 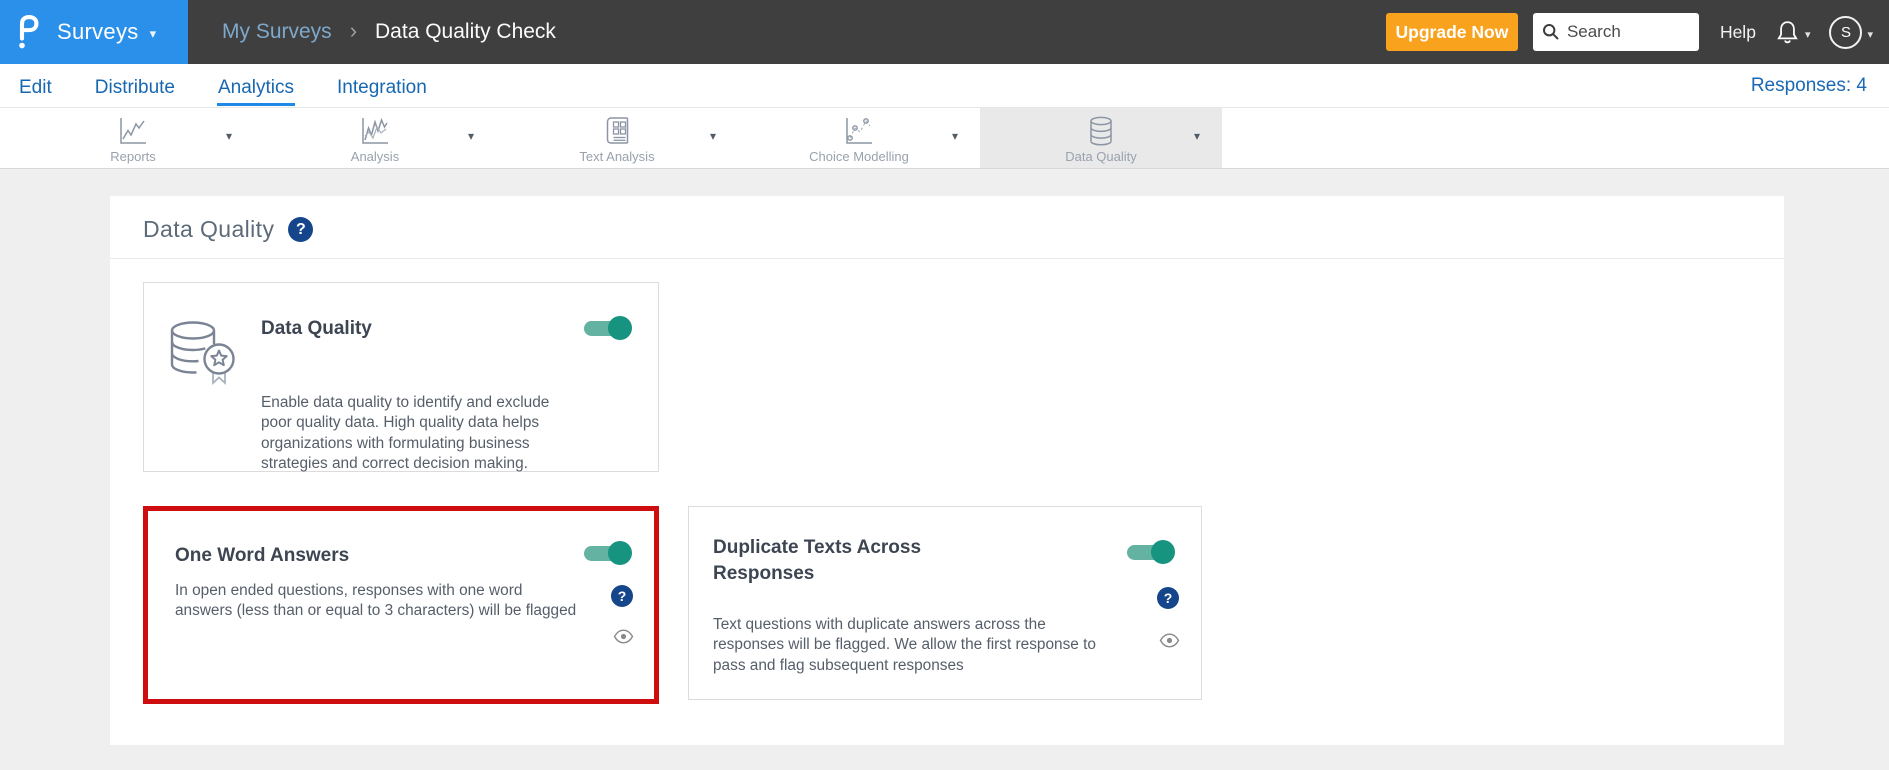 I want to click on tab-analytics: Analytics, so click(x=256, y=86).